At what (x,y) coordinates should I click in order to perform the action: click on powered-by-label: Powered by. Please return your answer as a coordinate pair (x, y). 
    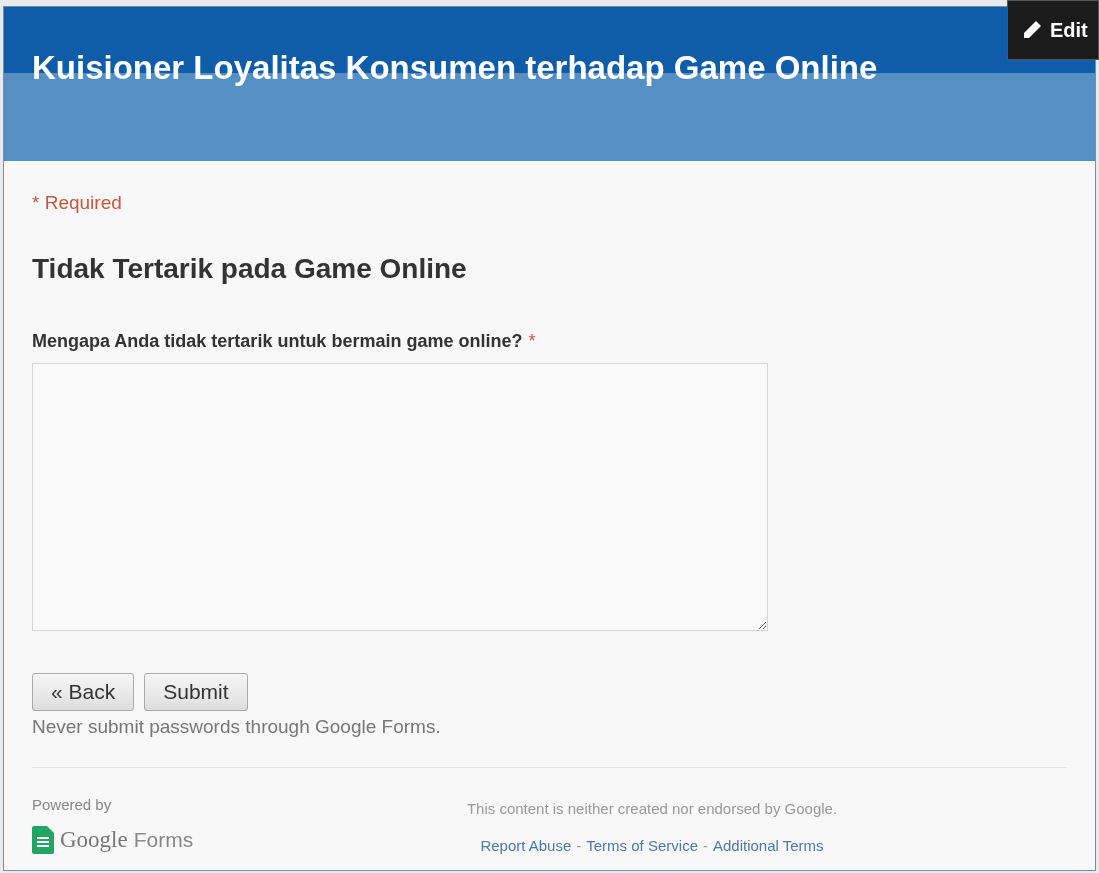
    Looking at the image, I should click on (72, 805).